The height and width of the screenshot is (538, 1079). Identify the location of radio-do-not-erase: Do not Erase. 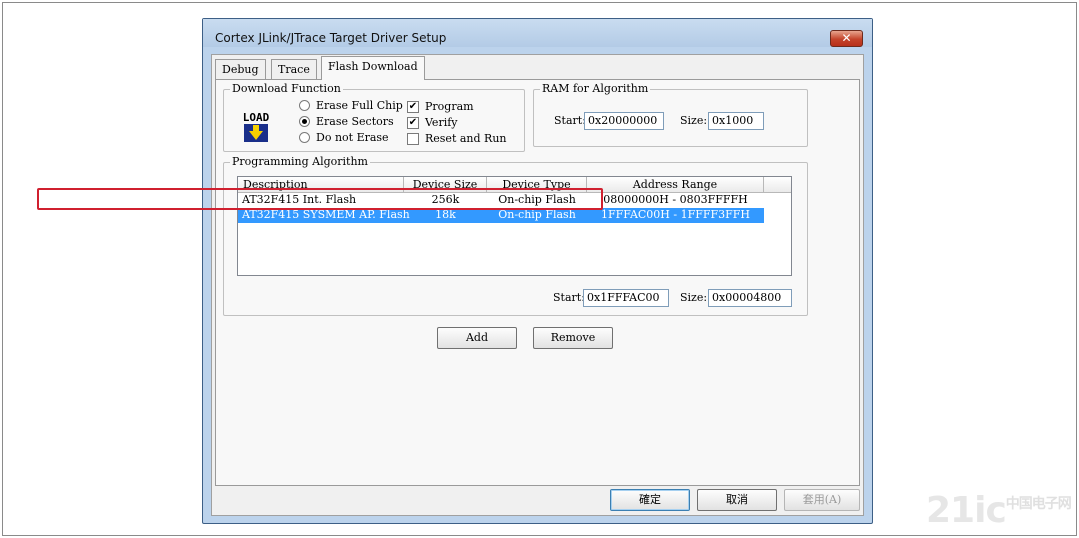
(344, 137).